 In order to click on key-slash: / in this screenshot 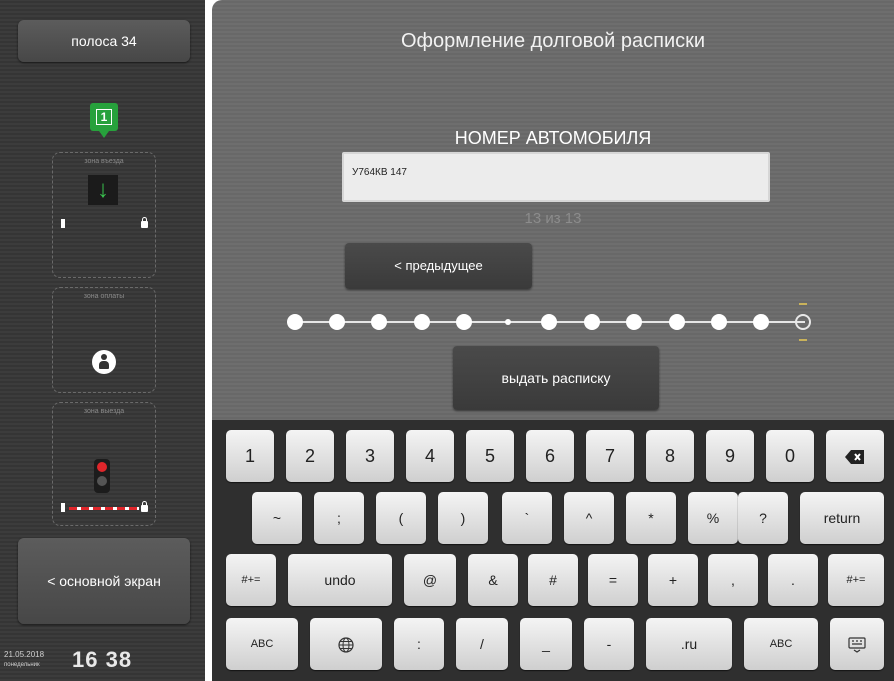, I will do `click(482, 644)`.